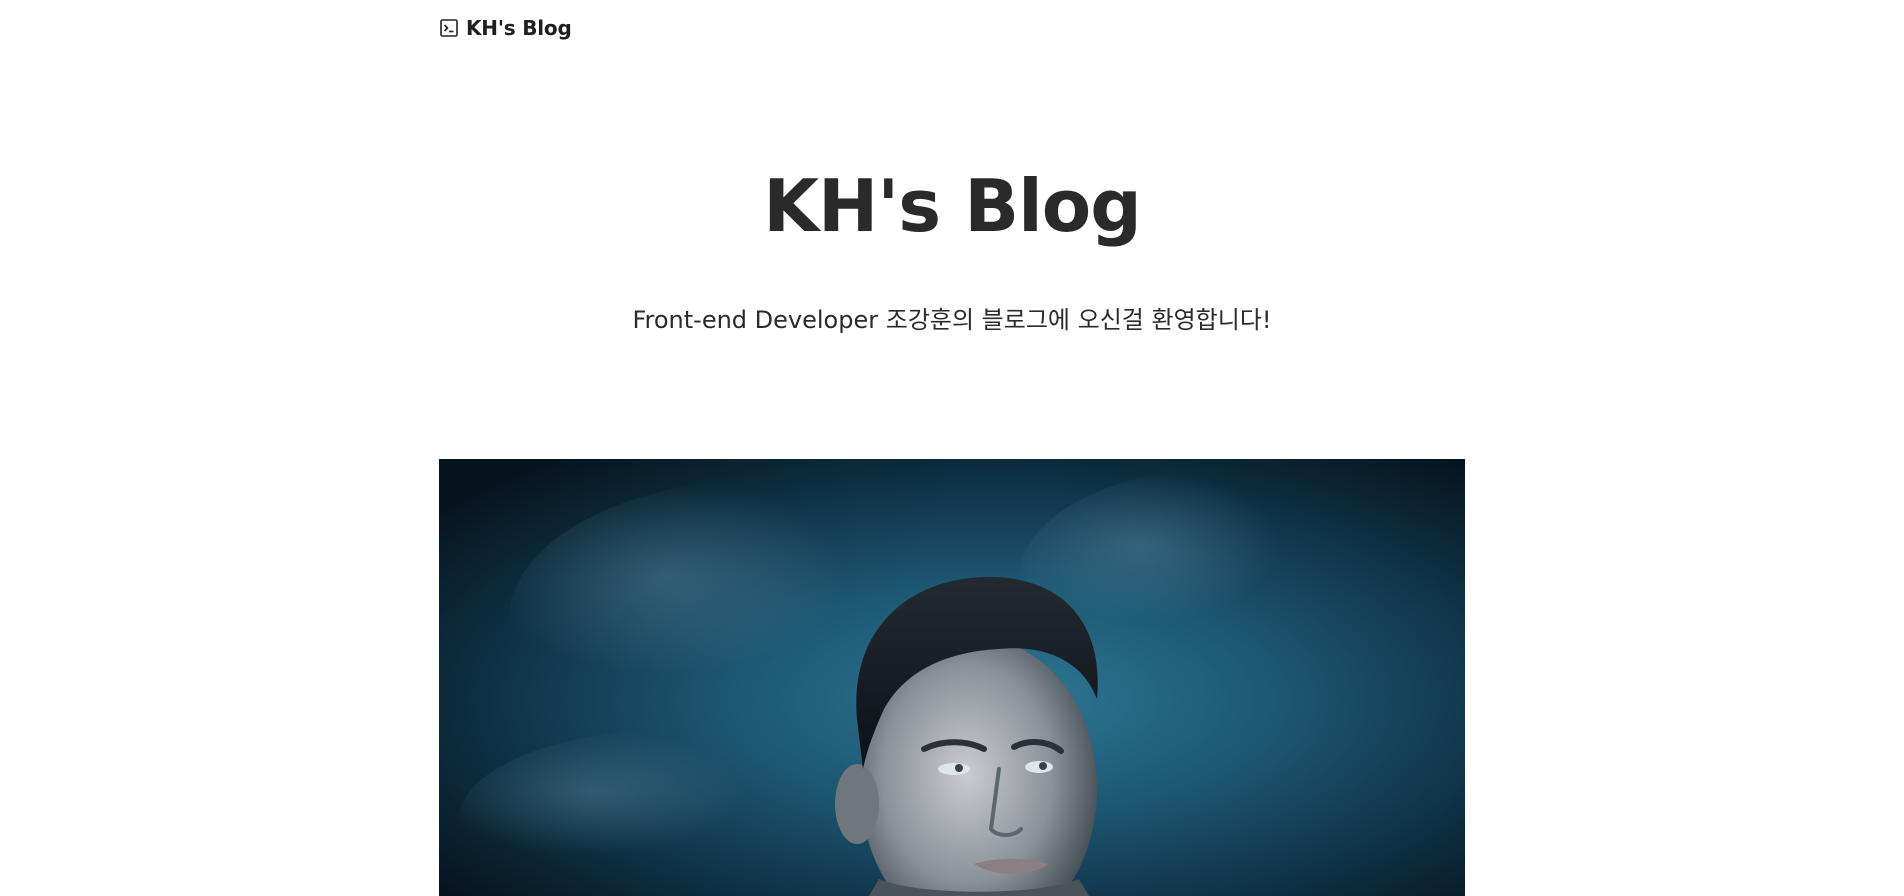  Describe the element at coordinates (952, 320) in the screenshot. I see `page-subtitle: Front-end Developer 조강훈의 블로그에 오신걸 환영합니다!` at that location.